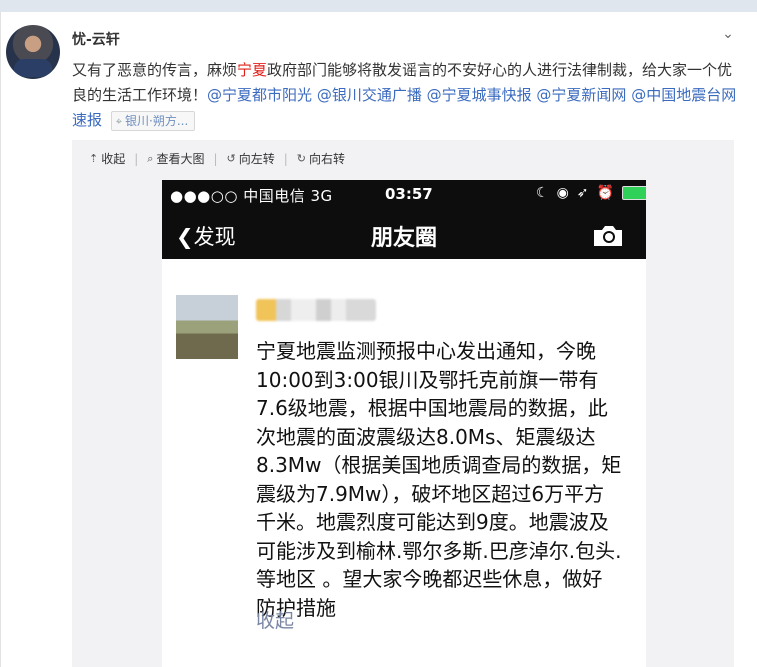 The height and width of the screenshot is (667, 757). I want to click on view-large-button: ⌕ 查看大图, so click(175, 158).